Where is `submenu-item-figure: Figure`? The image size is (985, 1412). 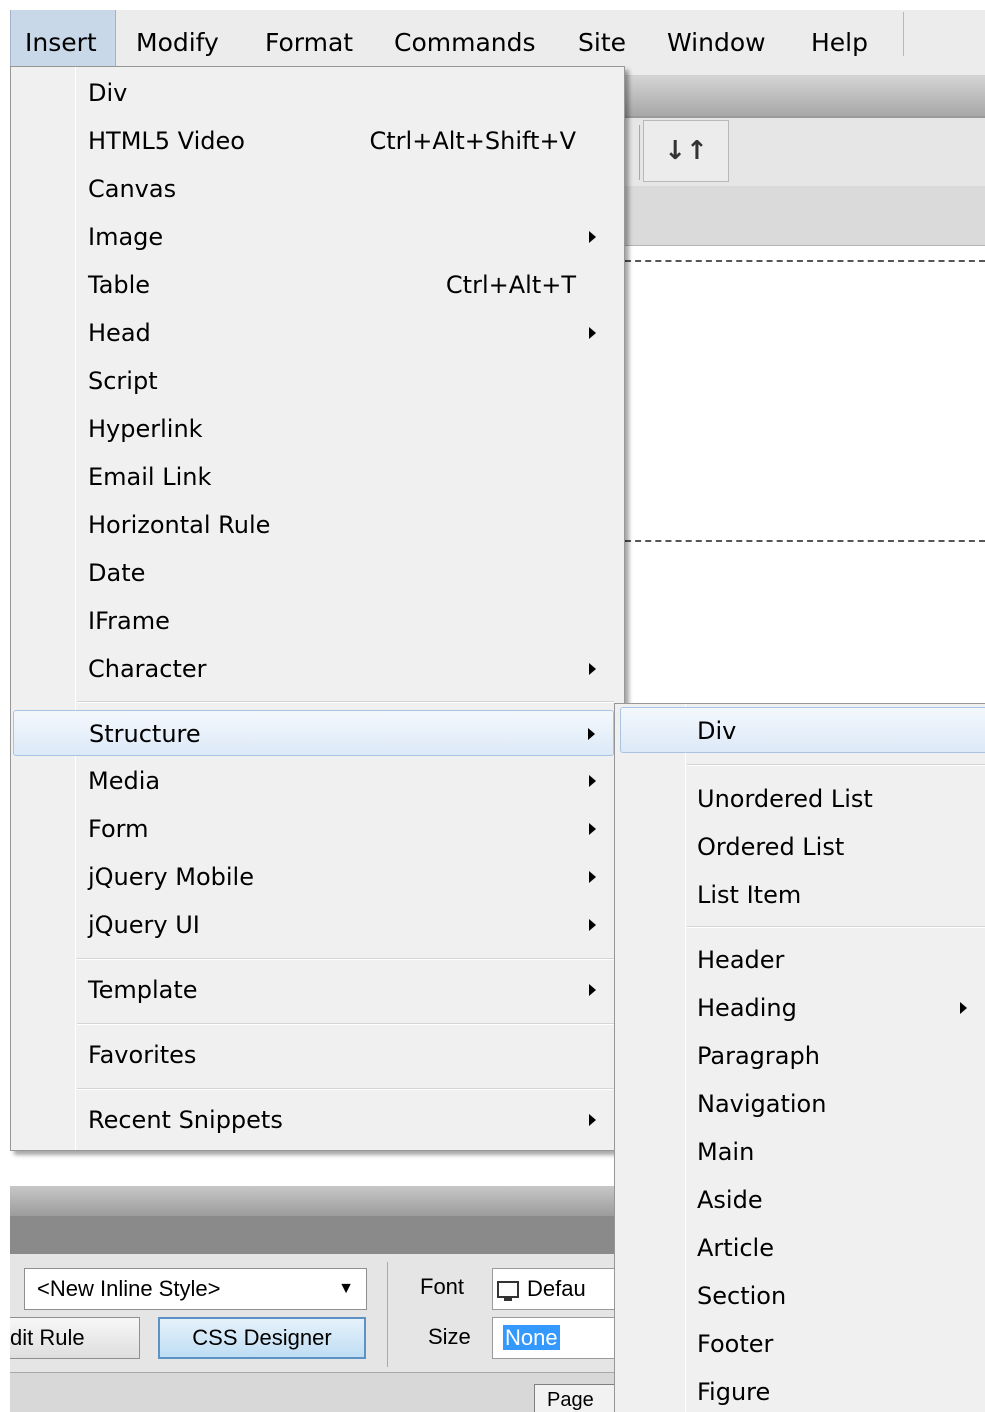
submenu-item-figure: Figure is located at coordinates (800, 1390).